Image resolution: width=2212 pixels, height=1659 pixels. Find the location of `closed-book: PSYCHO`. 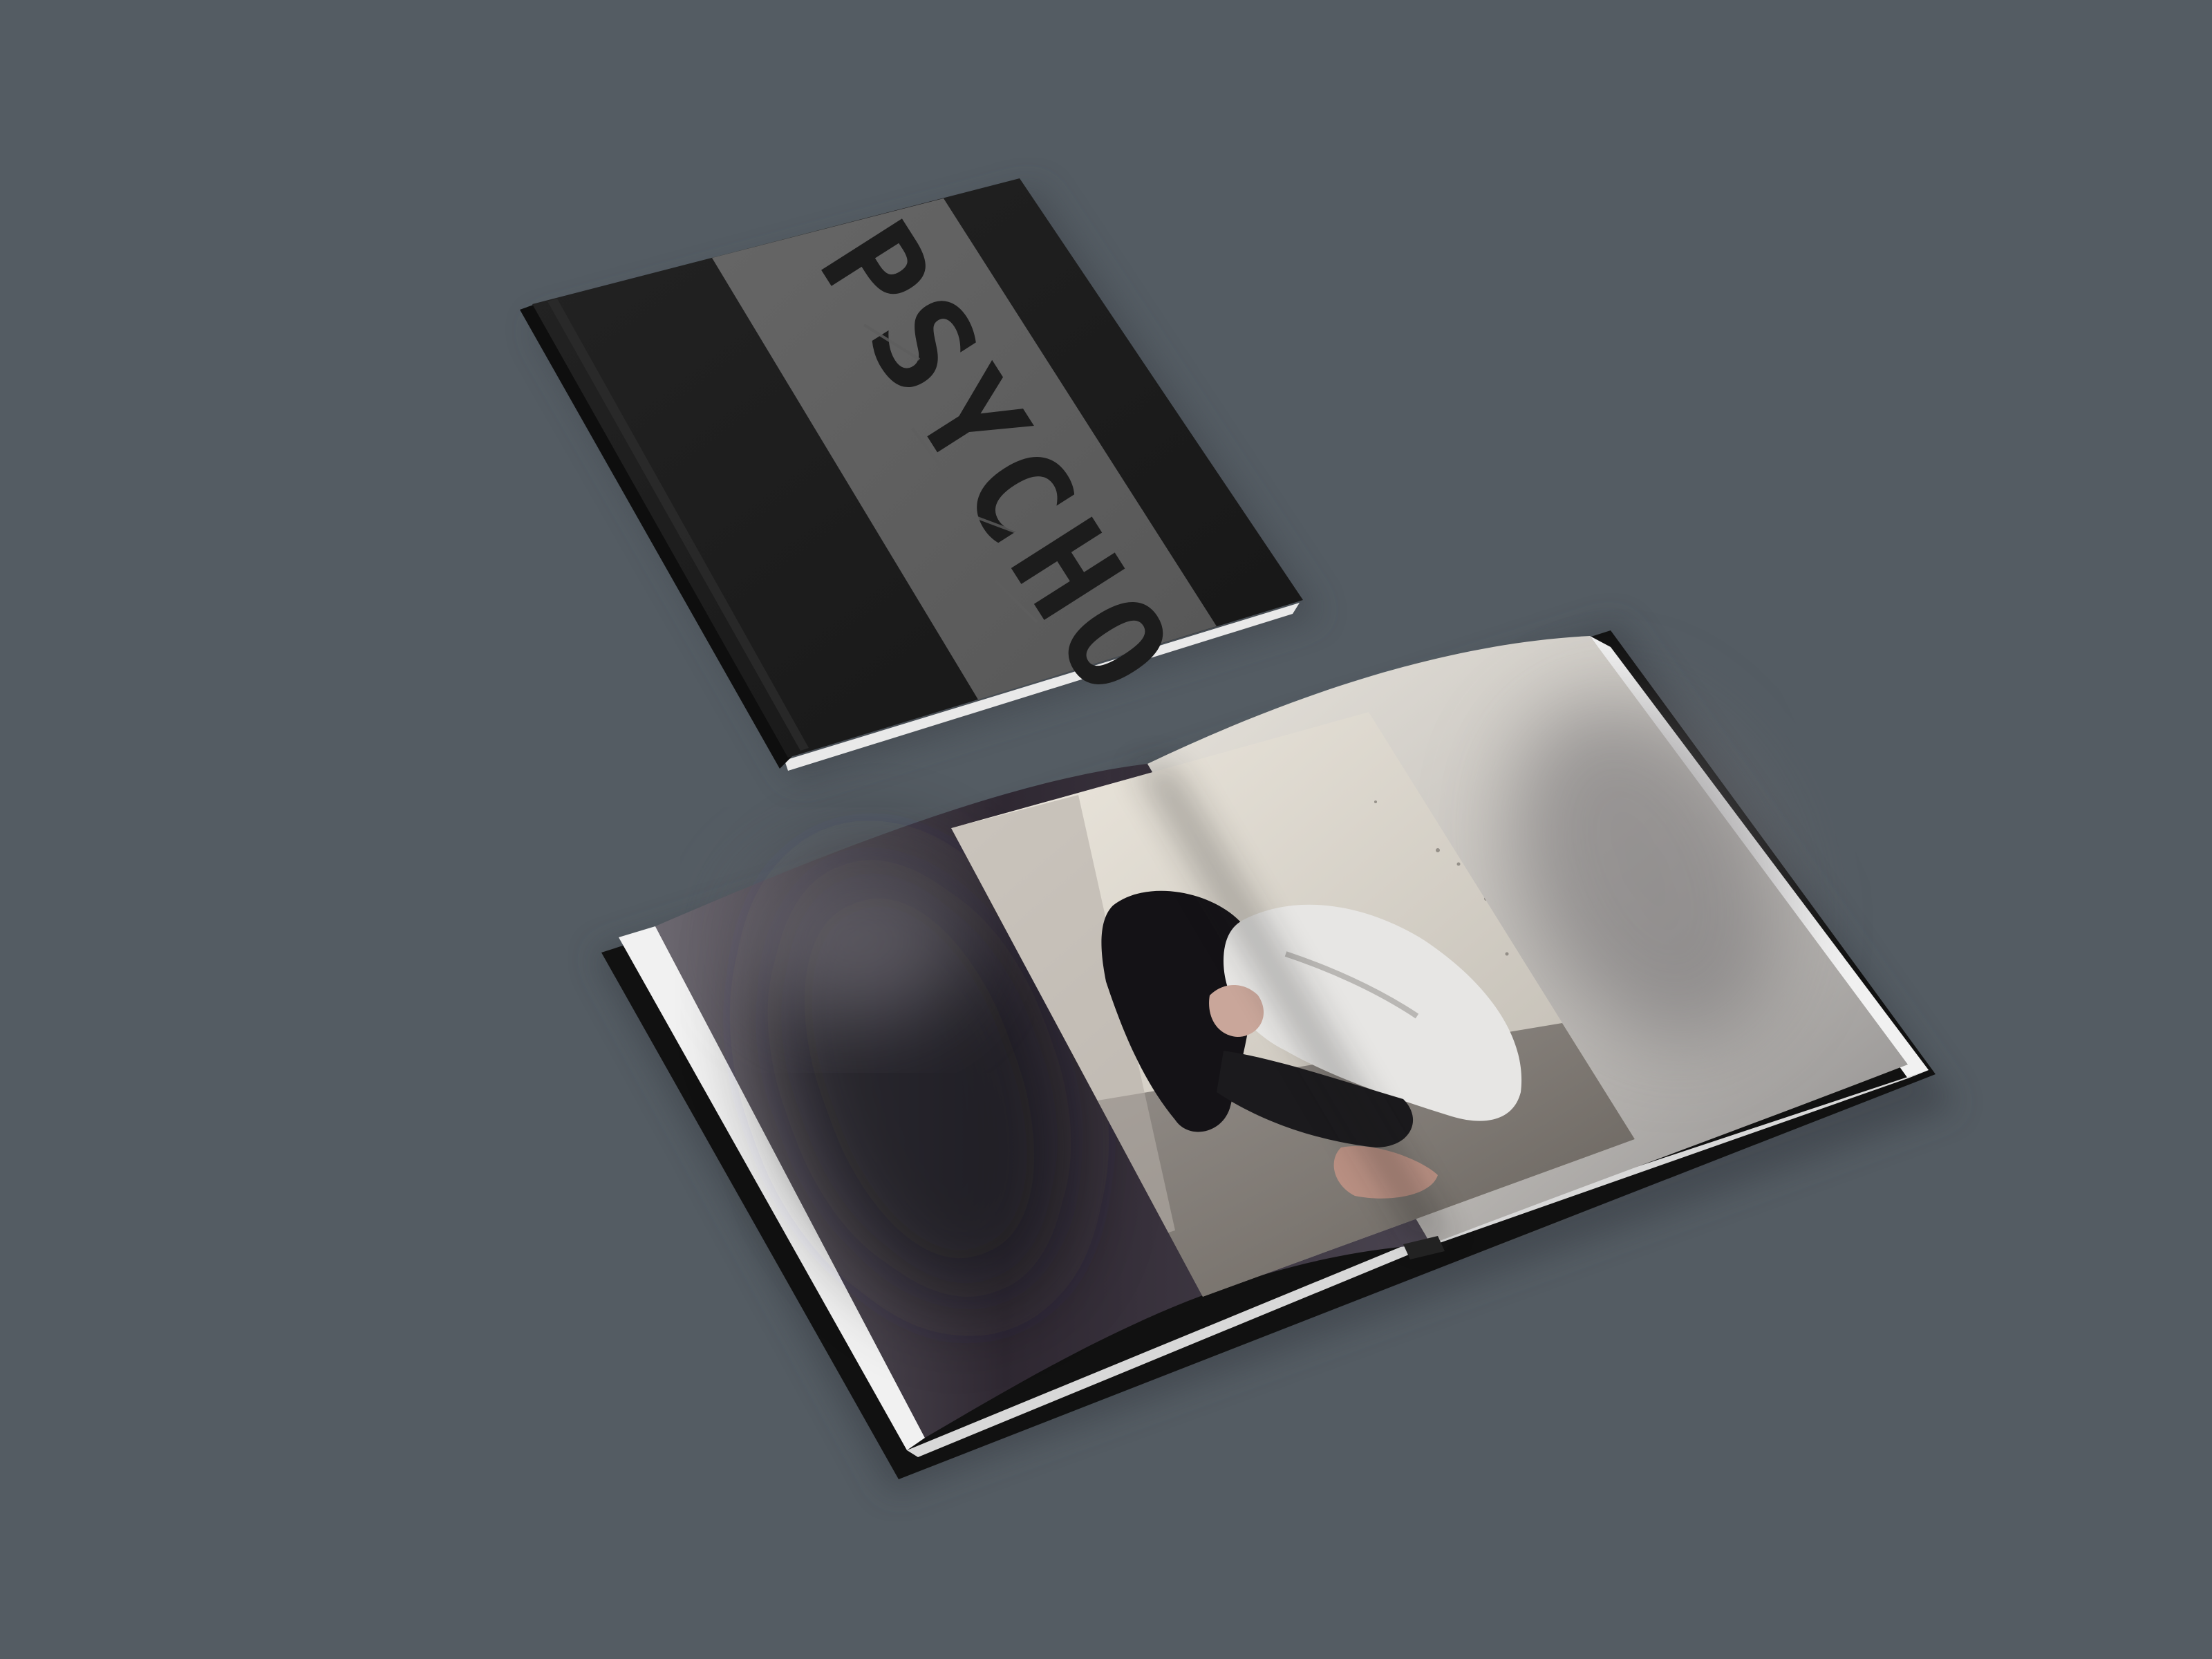

closed-book: PSYCHO is located at coordinates (920, 480).